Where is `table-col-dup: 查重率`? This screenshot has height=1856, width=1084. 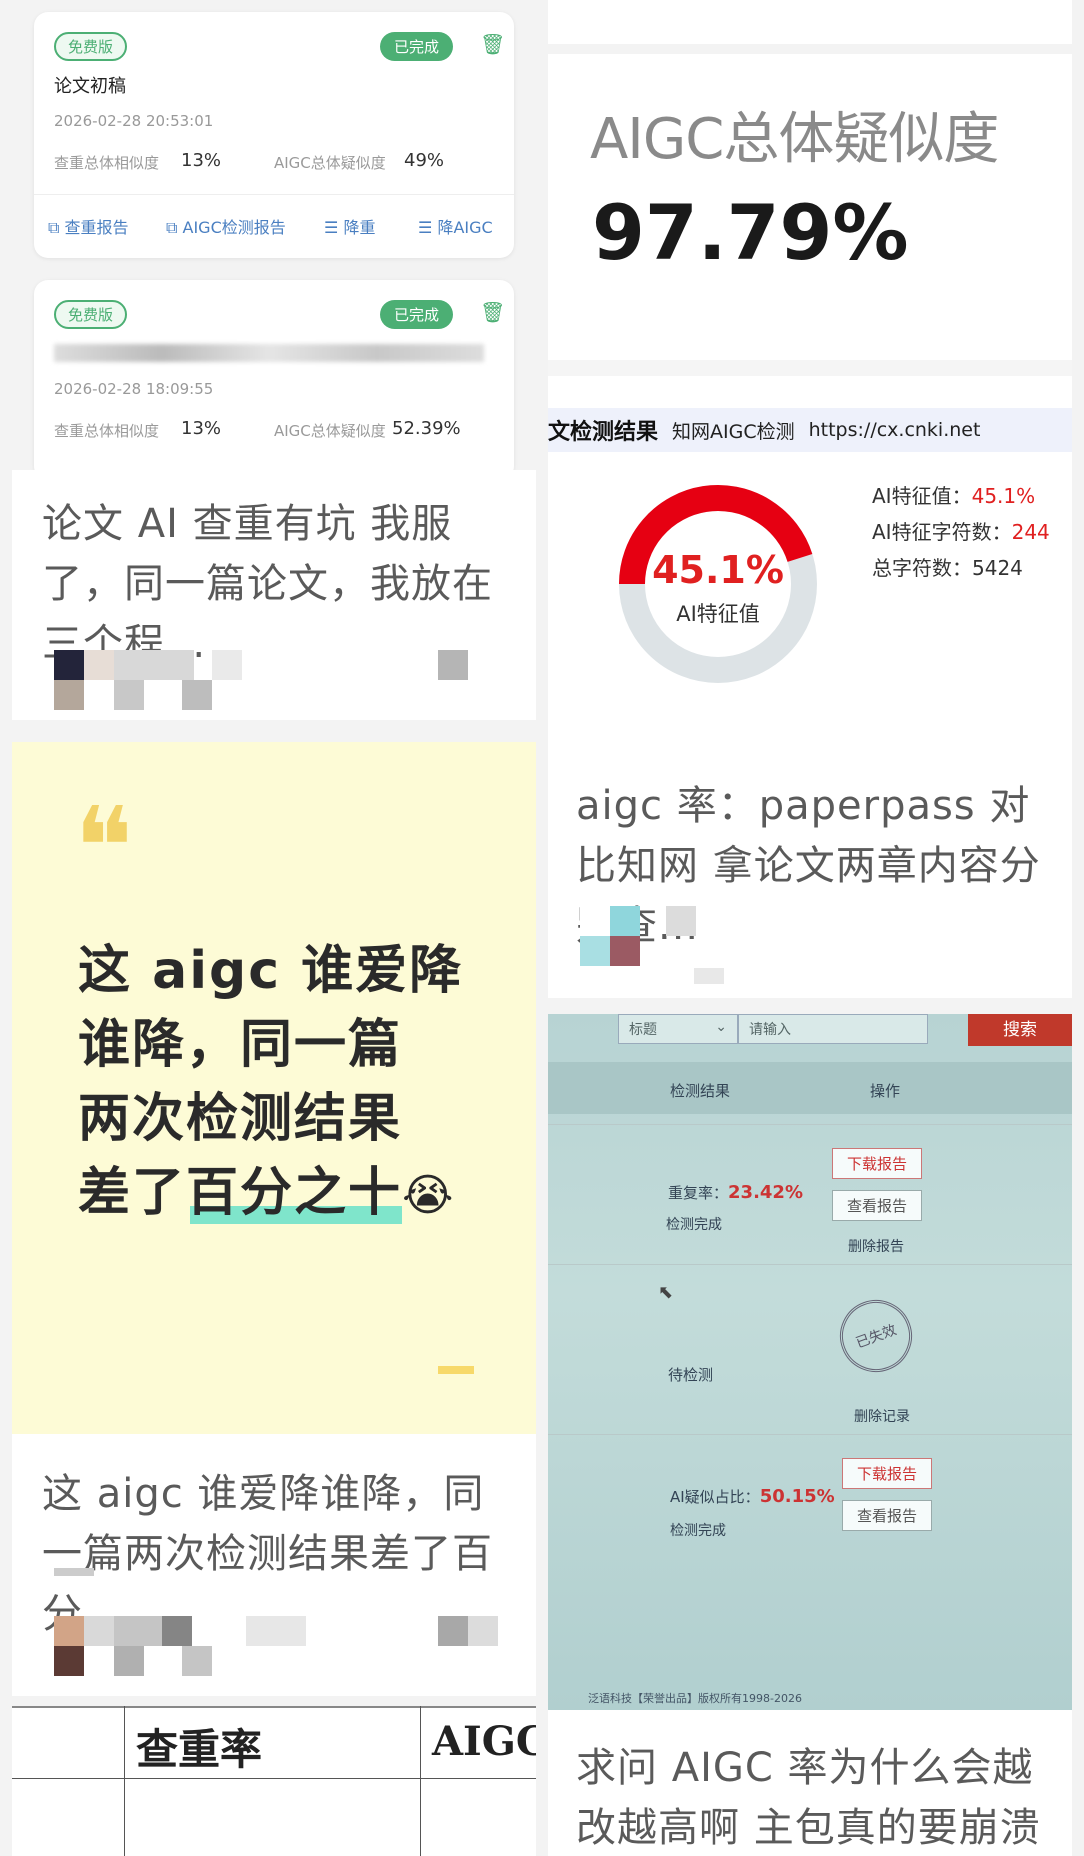 table-col-dup: 查重率 is located at coordinates (199, 1749).